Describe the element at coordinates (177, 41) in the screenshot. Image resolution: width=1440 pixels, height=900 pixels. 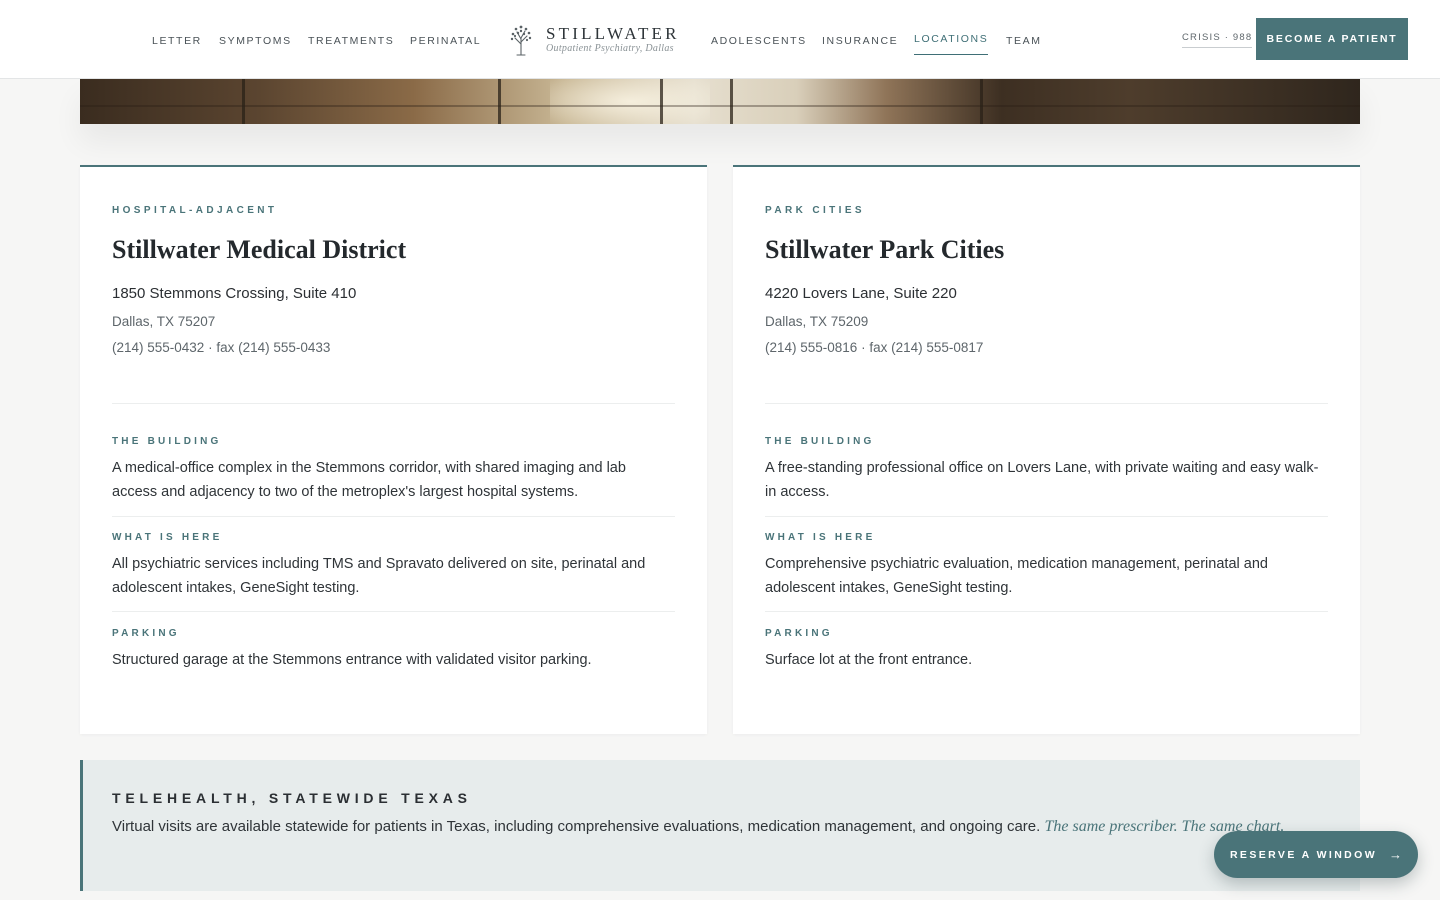
I see `nav-link-letter: LETTER` at that location.